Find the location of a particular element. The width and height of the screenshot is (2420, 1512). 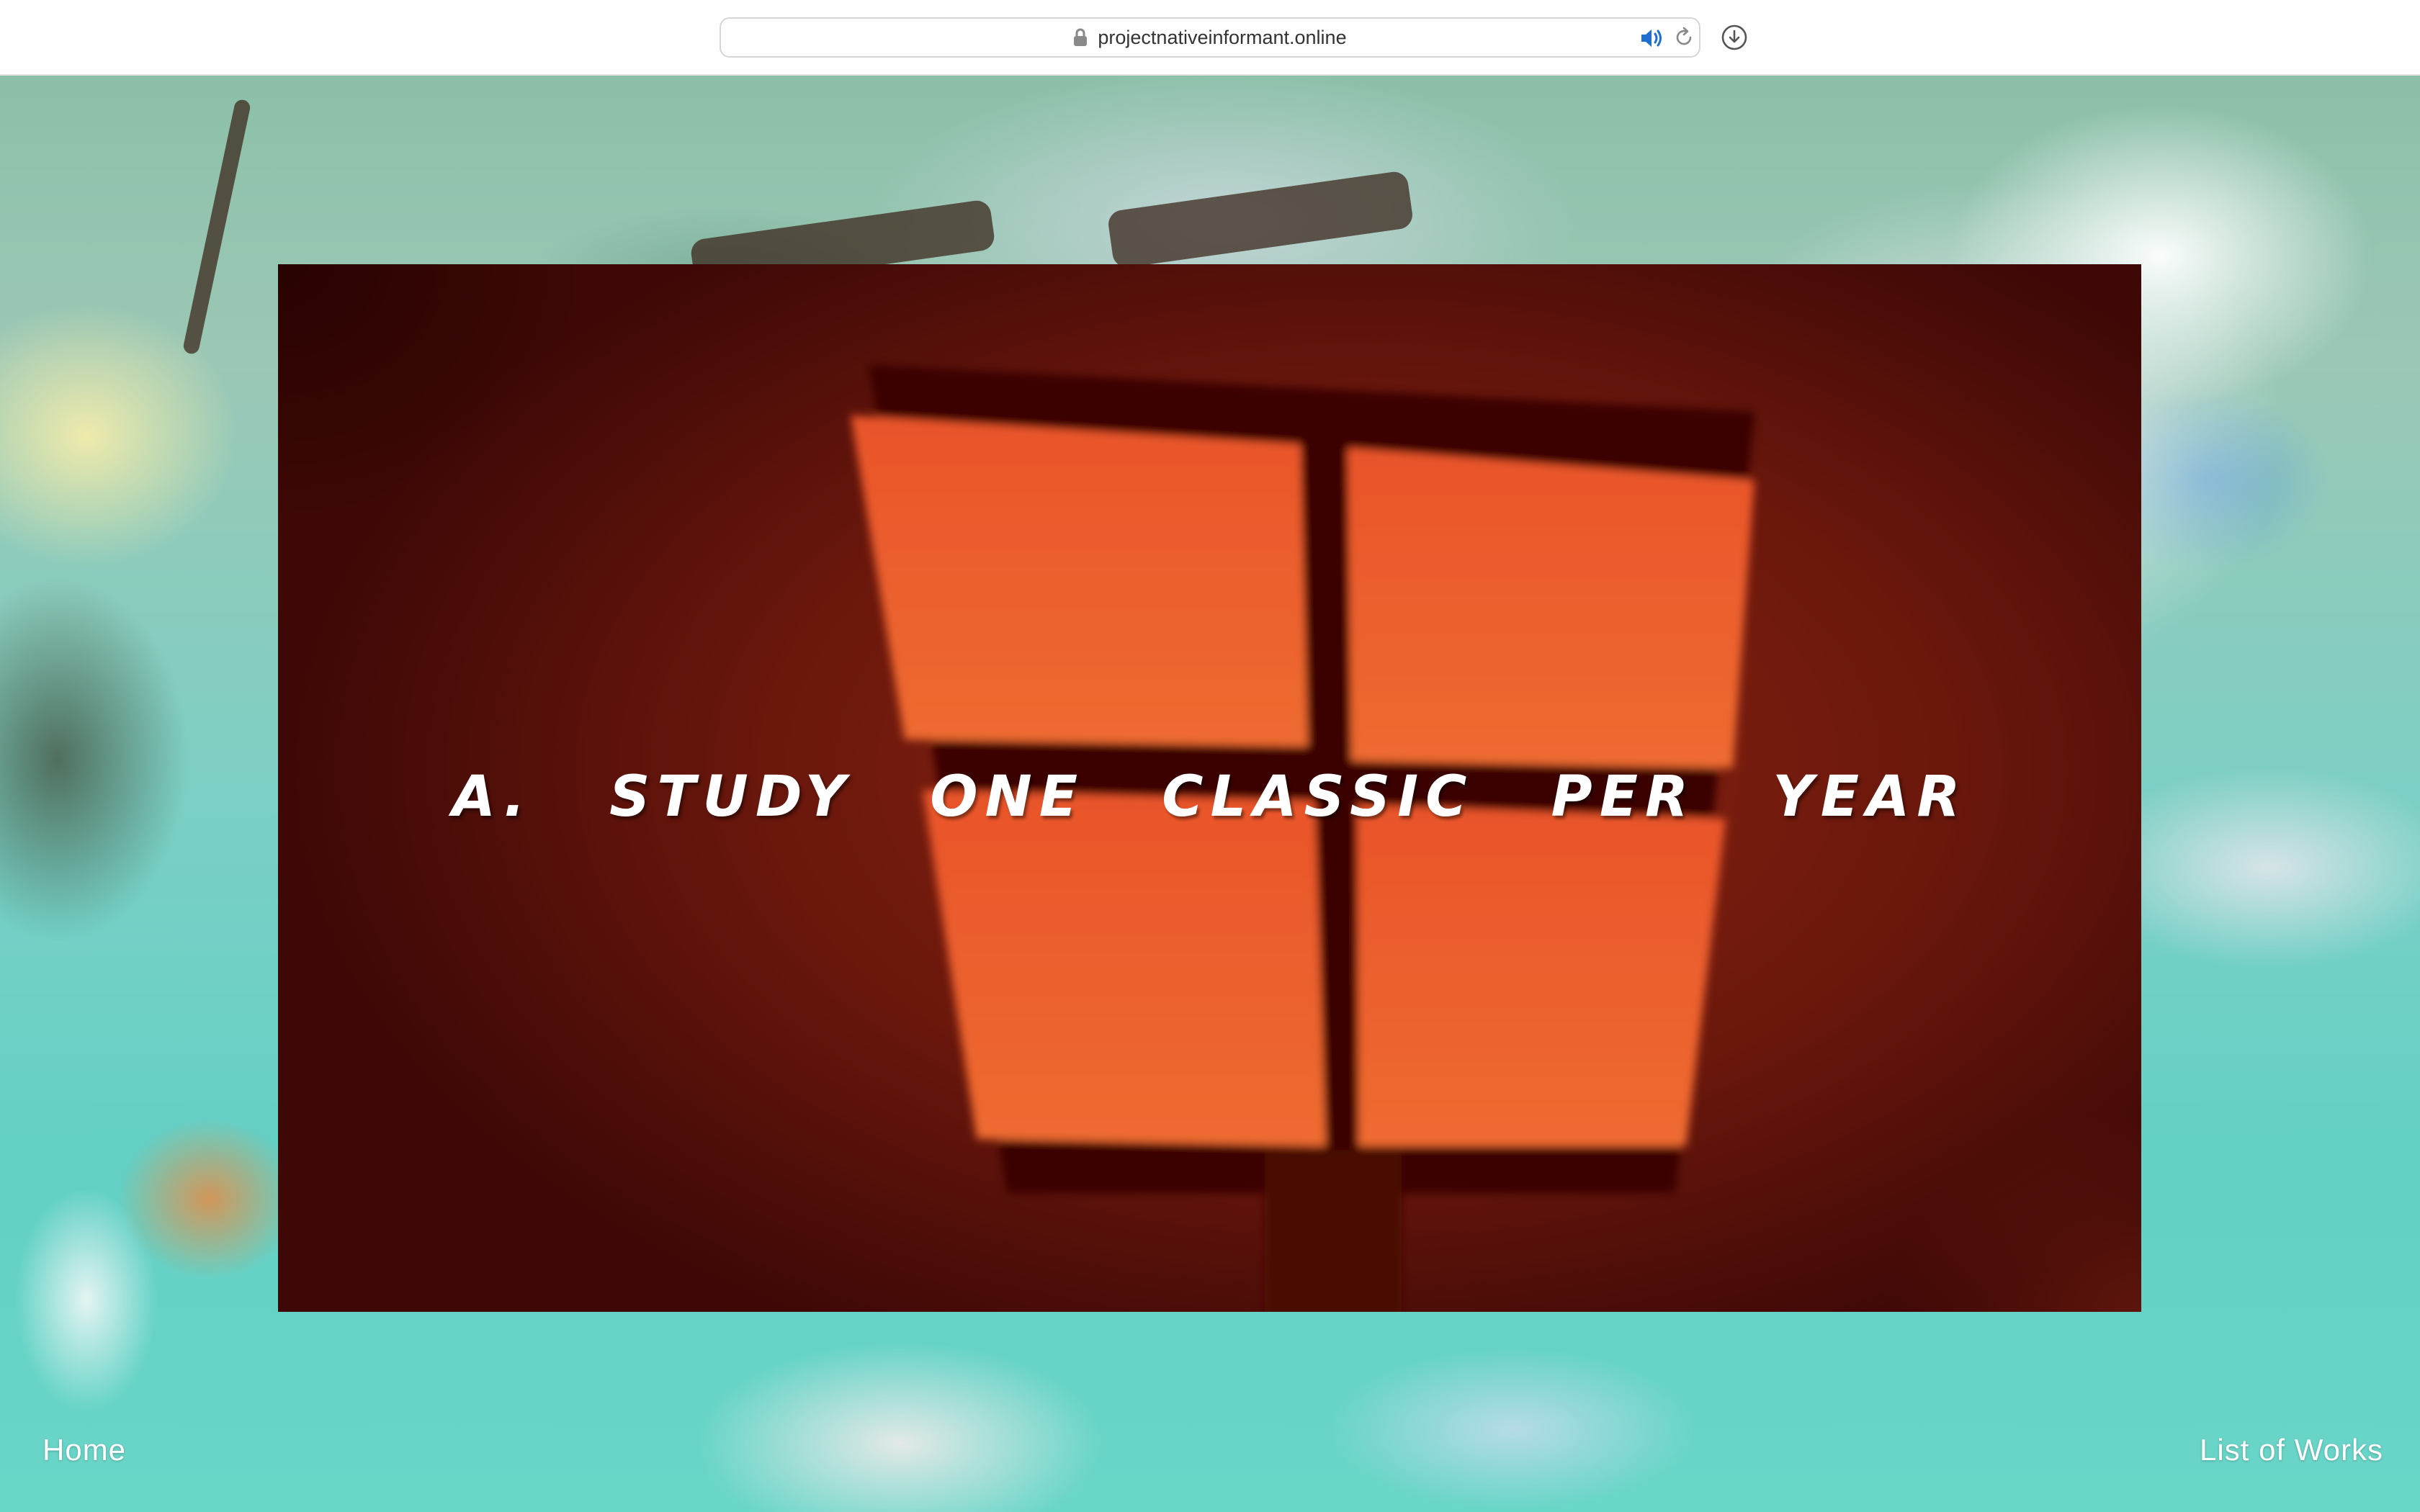

speaker-icon is located at coordinates (1651, 38).